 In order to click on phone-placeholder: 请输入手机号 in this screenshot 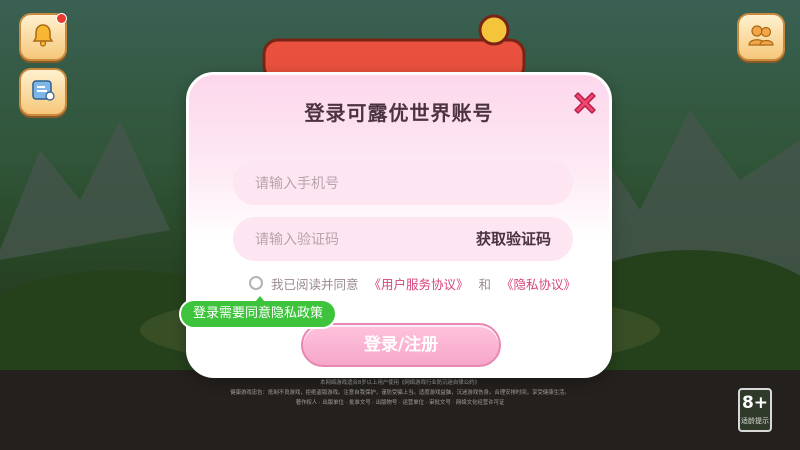, I will do `click(297, 184)`.